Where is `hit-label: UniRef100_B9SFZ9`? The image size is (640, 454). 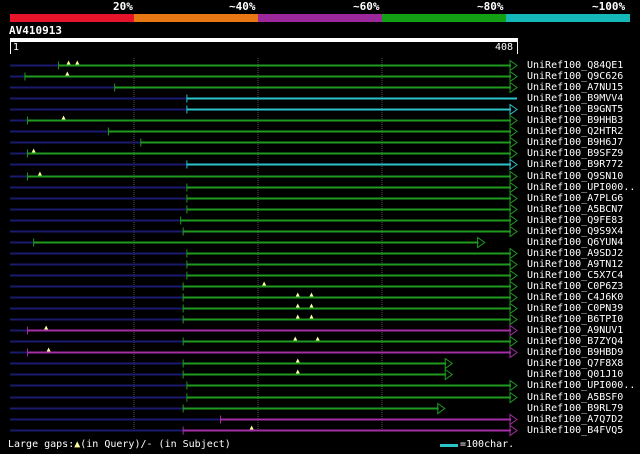 hit-label: UniRef100_B9SFZ9 is located at coordinates (575, 153).